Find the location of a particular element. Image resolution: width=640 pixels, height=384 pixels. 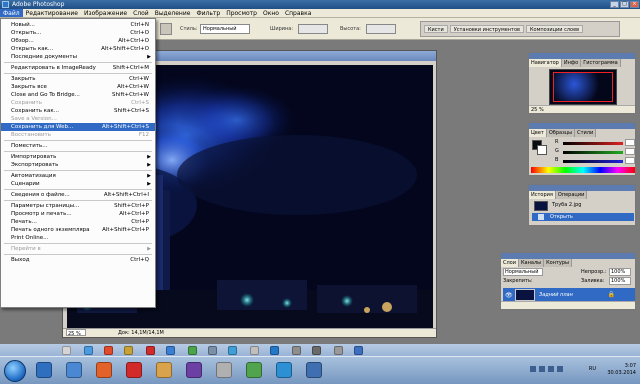

background-color-swatch is located at coordinates (542, 150).